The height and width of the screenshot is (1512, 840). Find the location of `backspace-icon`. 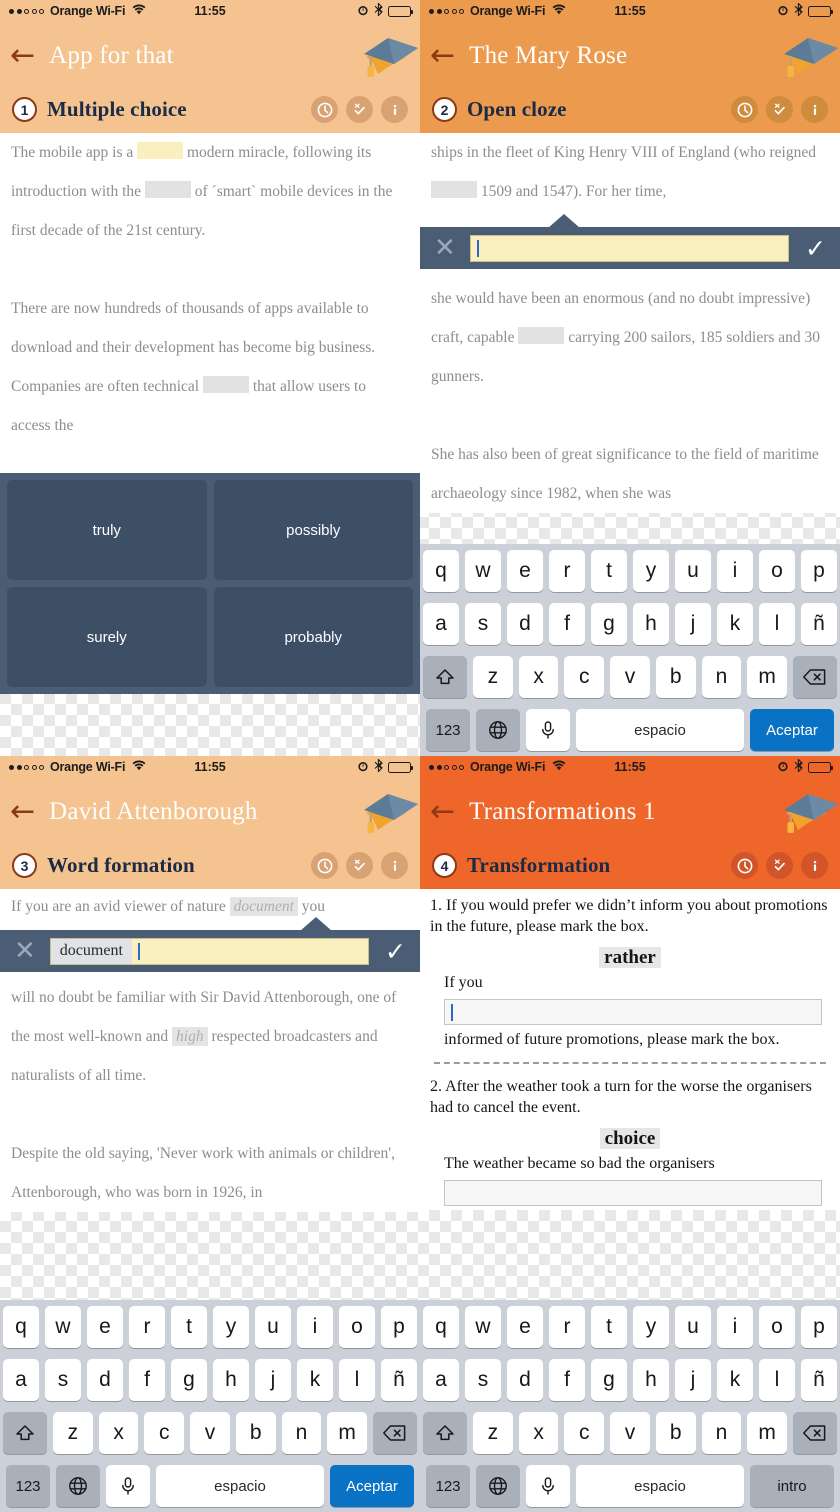

backspace-icon is located at coordinates (395, 1433).